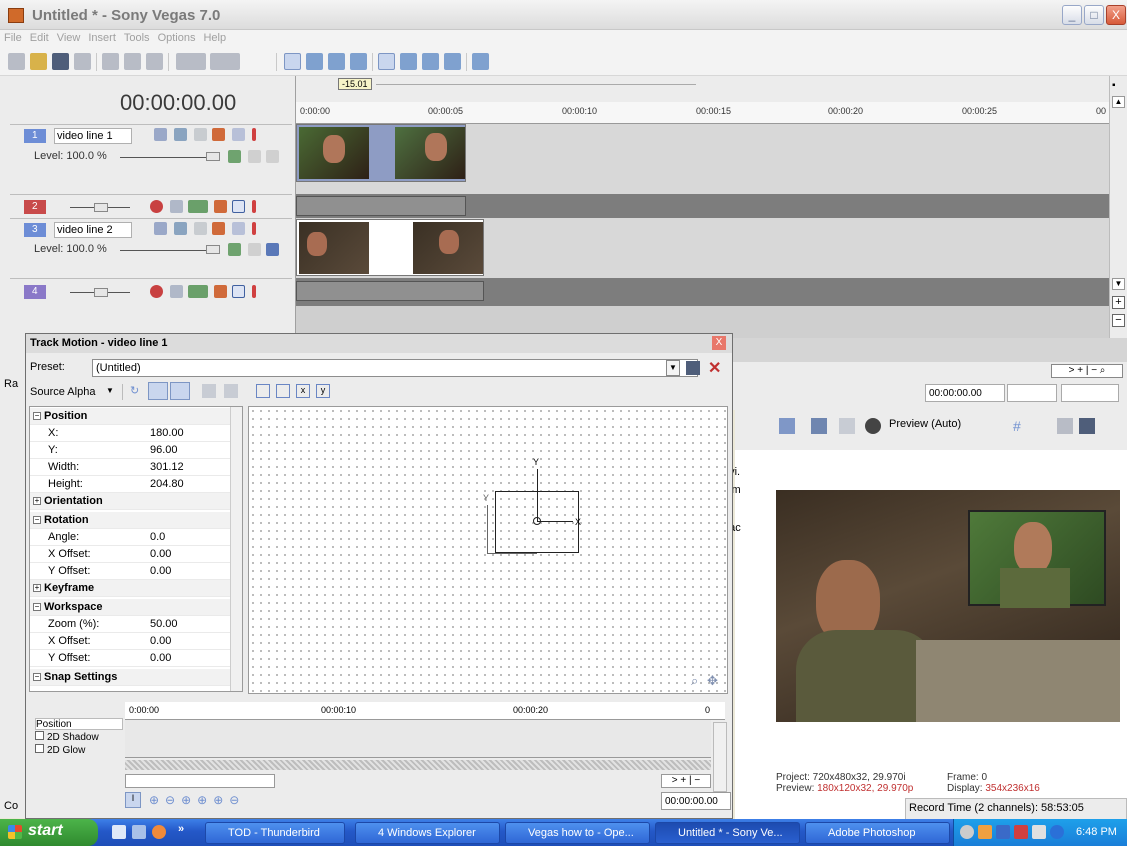  What do you see at coordinates (1094, 15) in the screenshot?
I see `maximize-button: □` at bounding box center [1094, 15].